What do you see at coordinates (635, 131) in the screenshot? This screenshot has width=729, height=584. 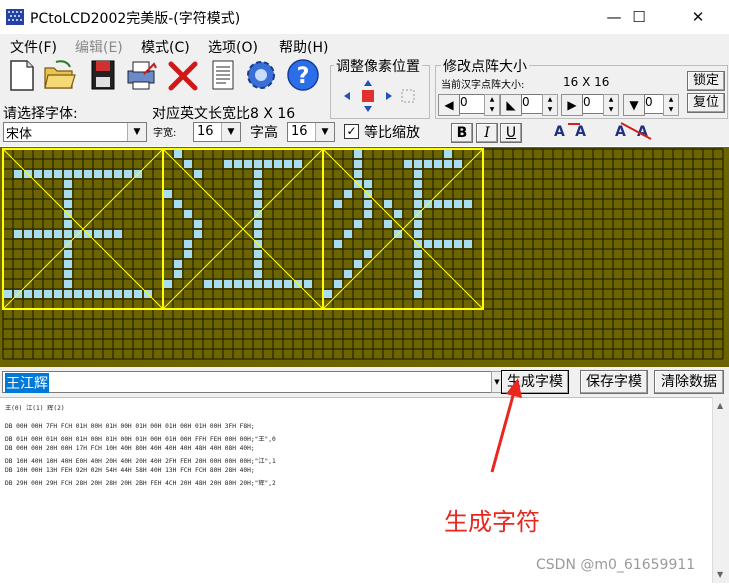 I see `flip-vertical-icon: A A` at bounding box center [635, 131].